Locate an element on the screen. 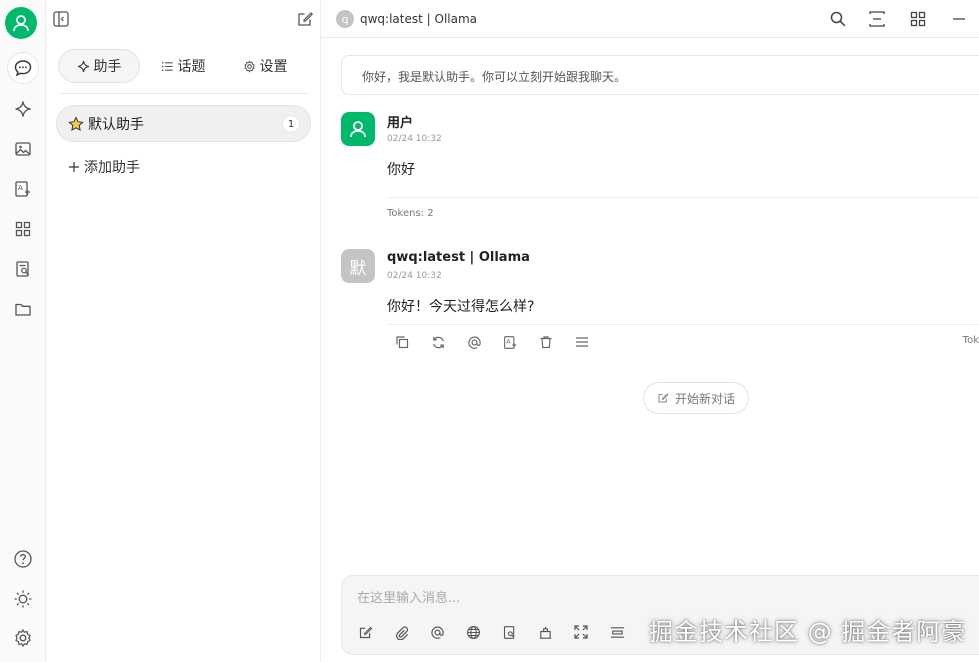 The width and height of the screenshot is (979, 662). new-chat-label: 开始新对话 is located at coordinates (704, 398).